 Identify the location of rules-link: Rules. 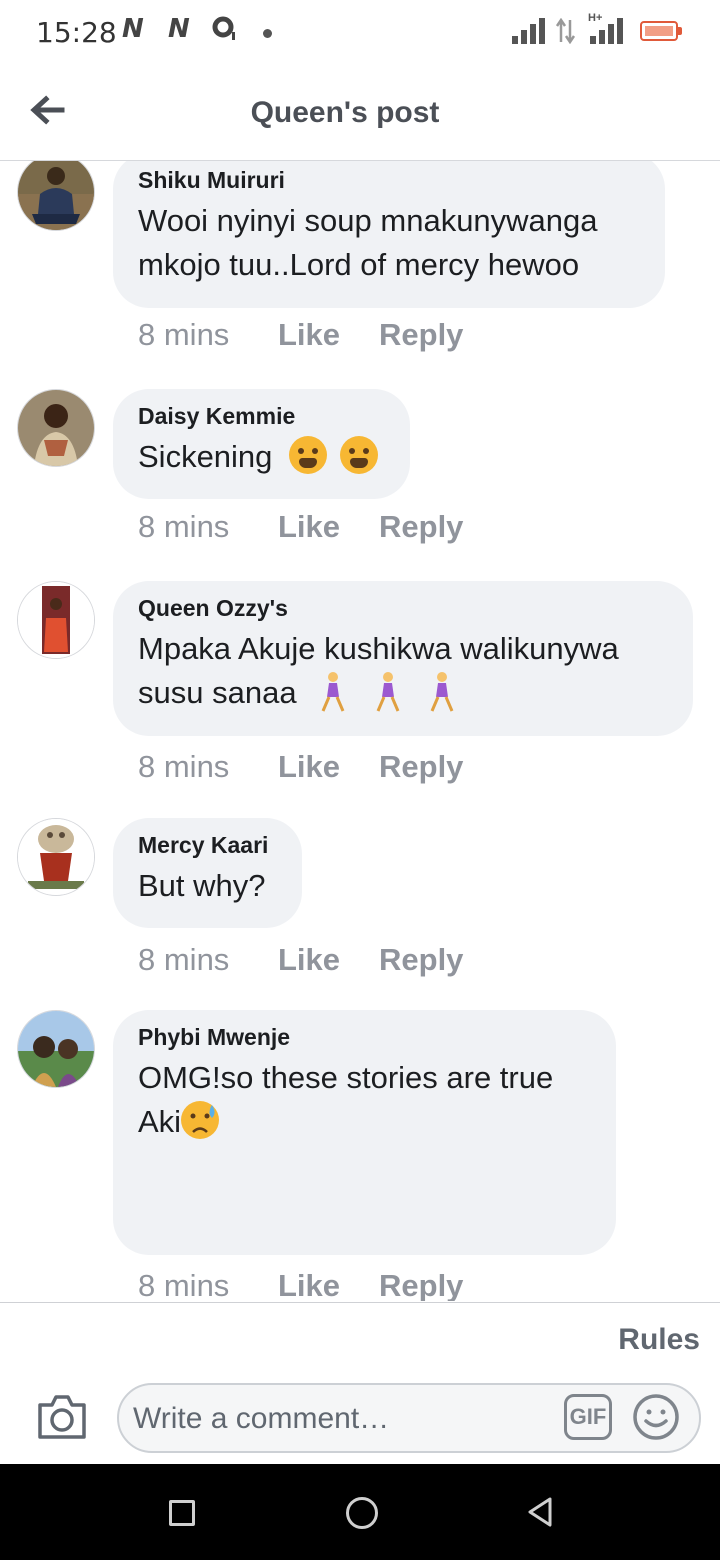
(659, 1340).